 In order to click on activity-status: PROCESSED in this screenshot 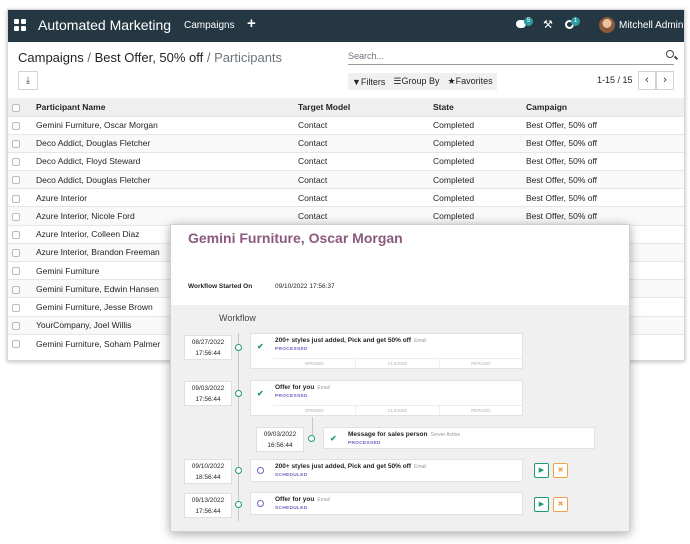, I will do `click(291, 349)`.